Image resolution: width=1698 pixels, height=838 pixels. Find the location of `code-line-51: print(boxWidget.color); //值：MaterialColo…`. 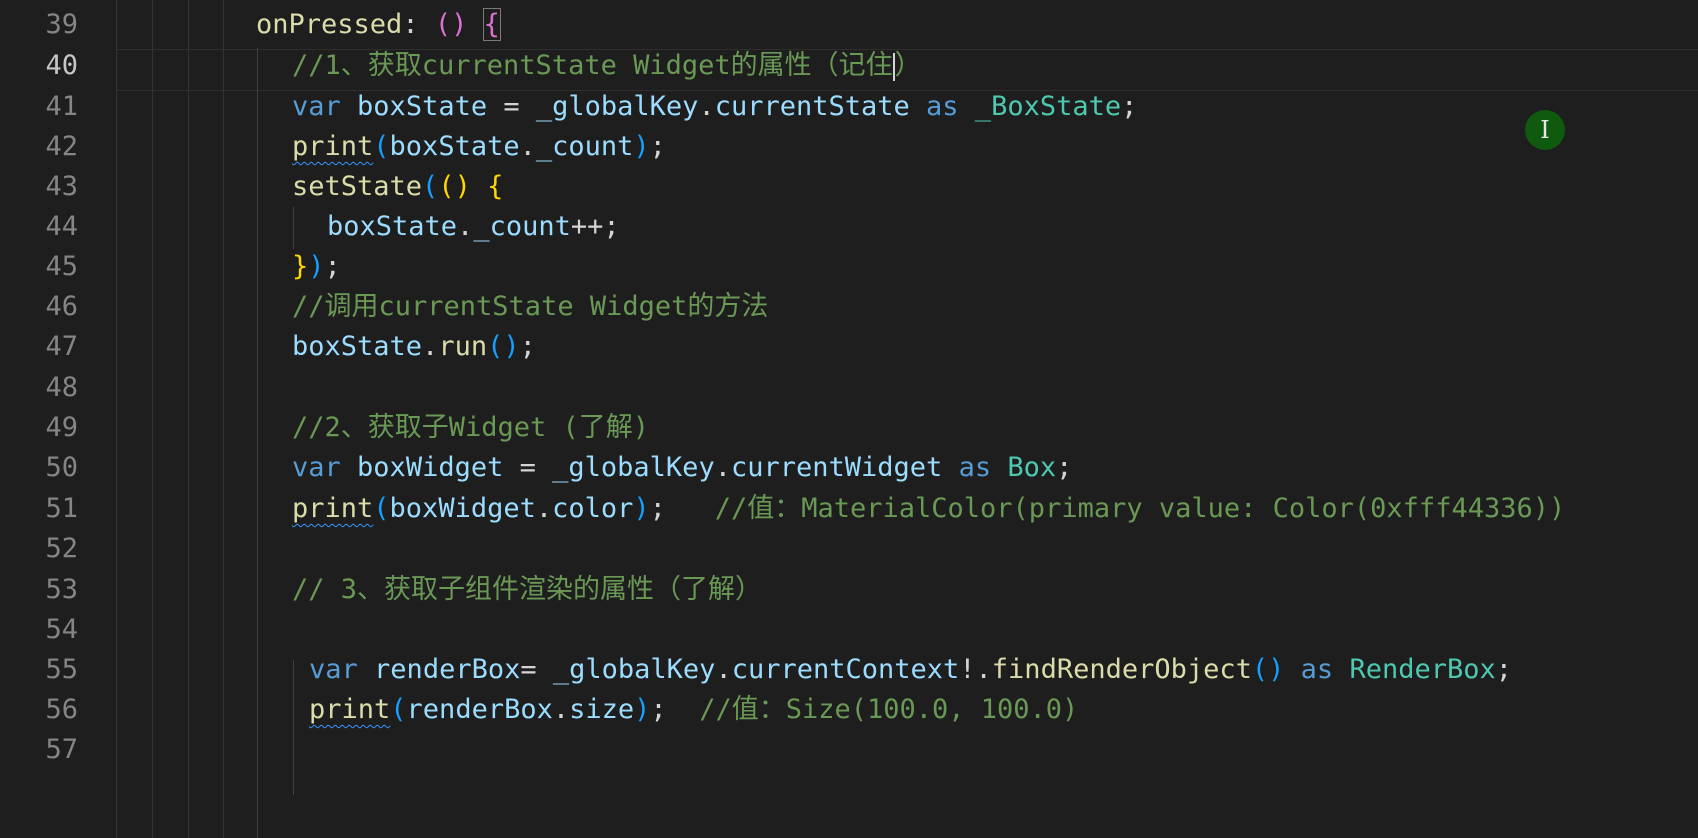

code-line-51: print(boxWidget.color); //值：MaterialColo… is located at coordinates (928, 509).